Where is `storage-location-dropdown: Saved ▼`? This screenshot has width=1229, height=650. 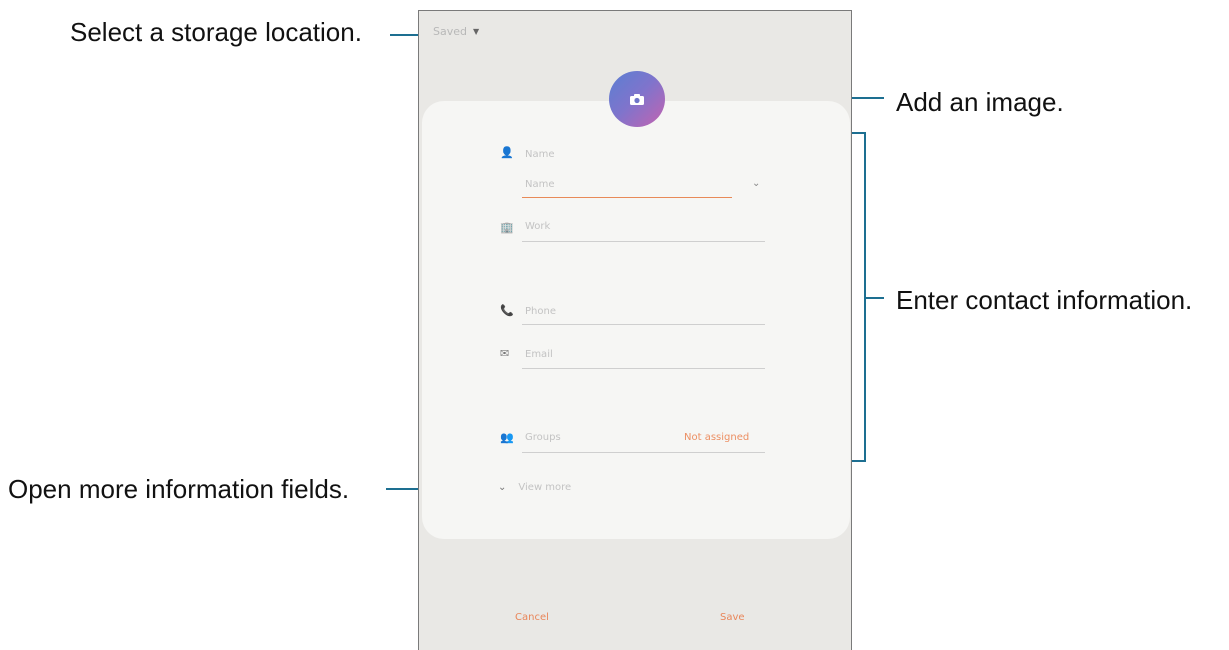 storage-location-dropdown: Saved ▼ is located at coordinates (456, 31).